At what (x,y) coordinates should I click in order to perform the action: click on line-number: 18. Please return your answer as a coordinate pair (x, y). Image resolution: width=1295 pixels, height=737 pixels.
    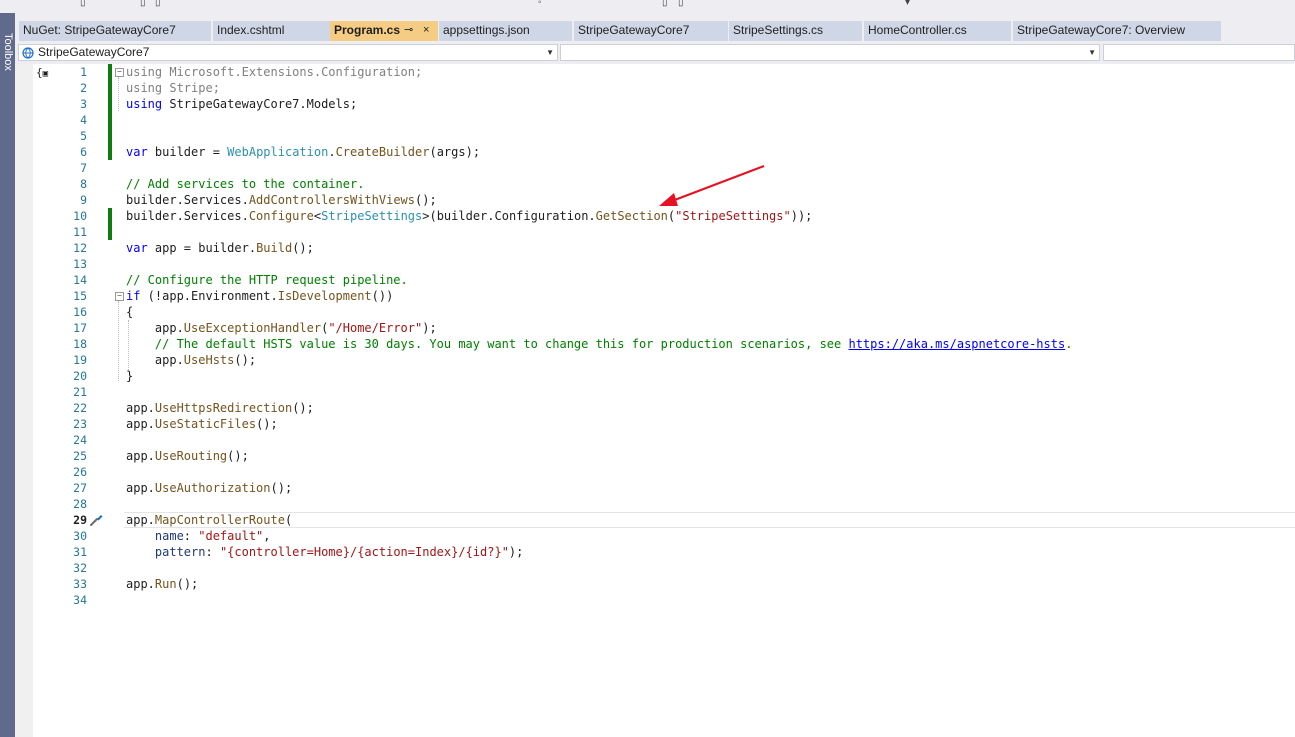
    Looking at the image, I should click on (80, 344).